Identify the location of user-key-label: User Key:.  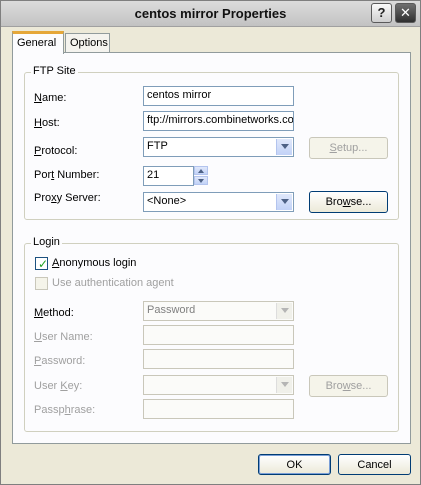
(58, 386).